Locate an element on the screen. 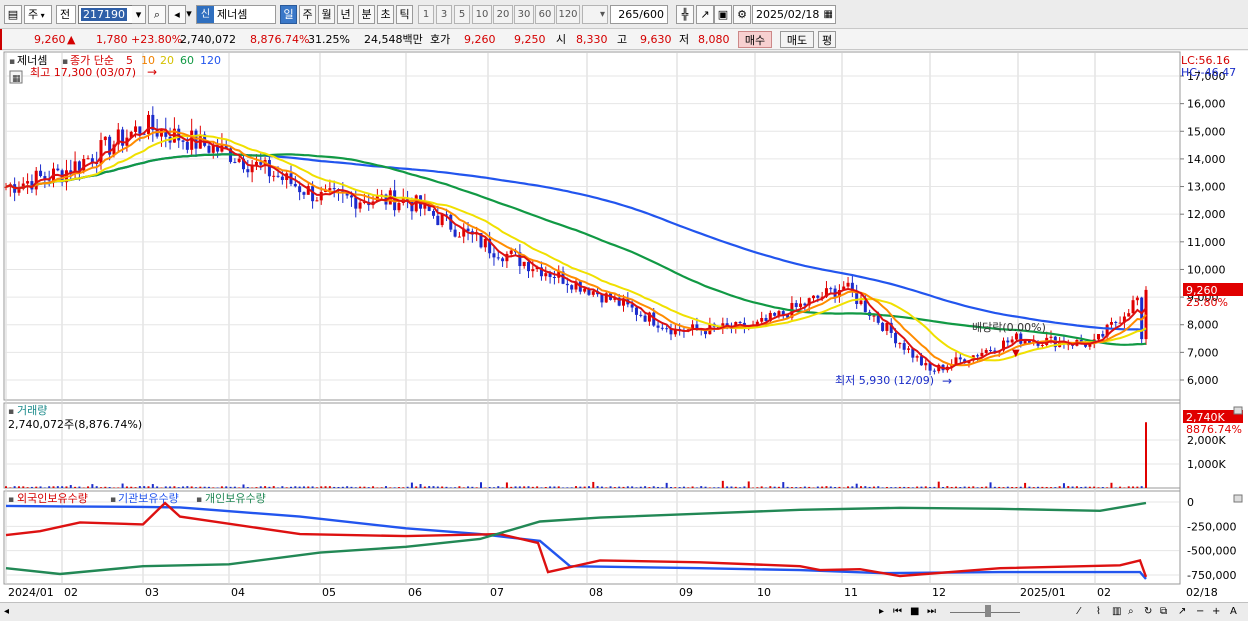 The width and height of the screenshot is (1248, 621). calendar-icon: ▦ is located at coordinates (828, 14).